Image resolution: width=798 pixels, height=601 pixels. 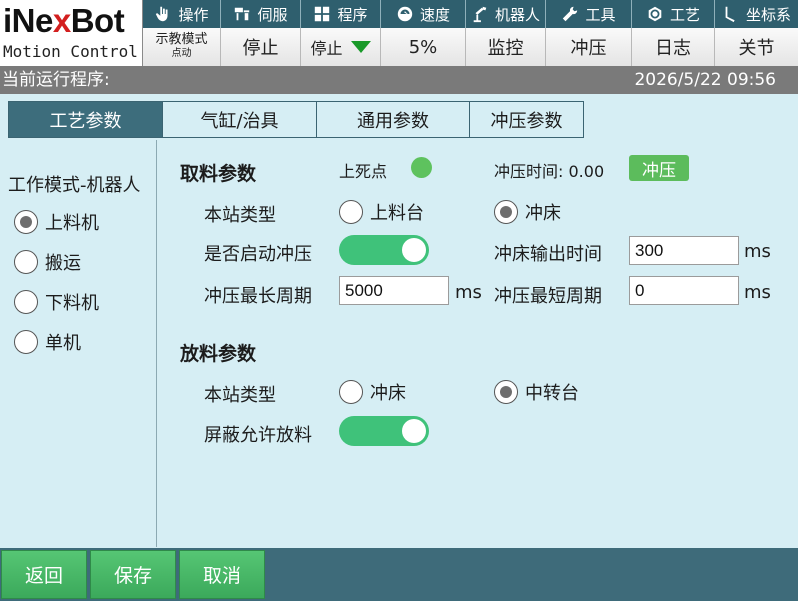 I want to click on mode-option-loader: 上料机, so click(x=56, y=222).